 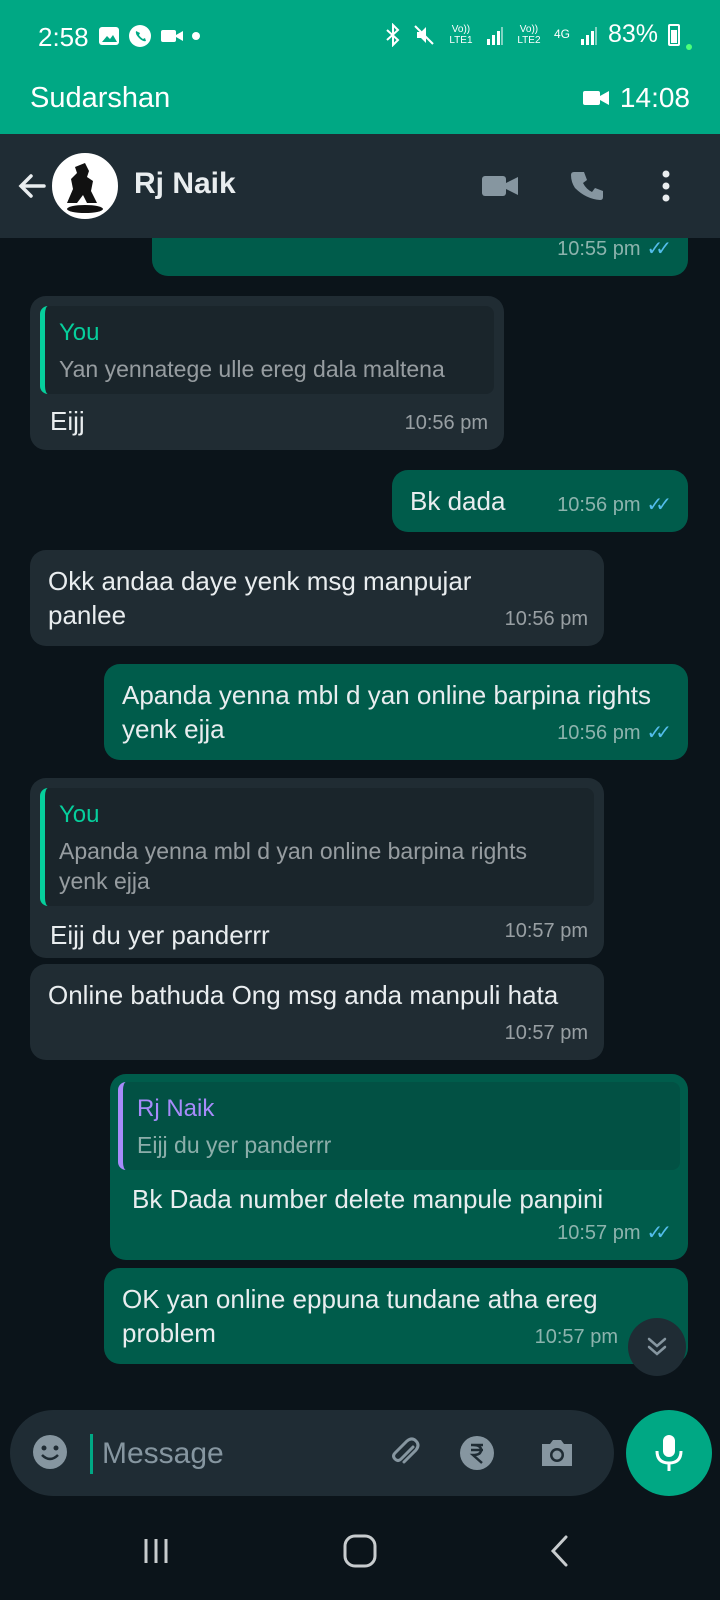 I want to click on message-input, so click(x=232, y=1454).